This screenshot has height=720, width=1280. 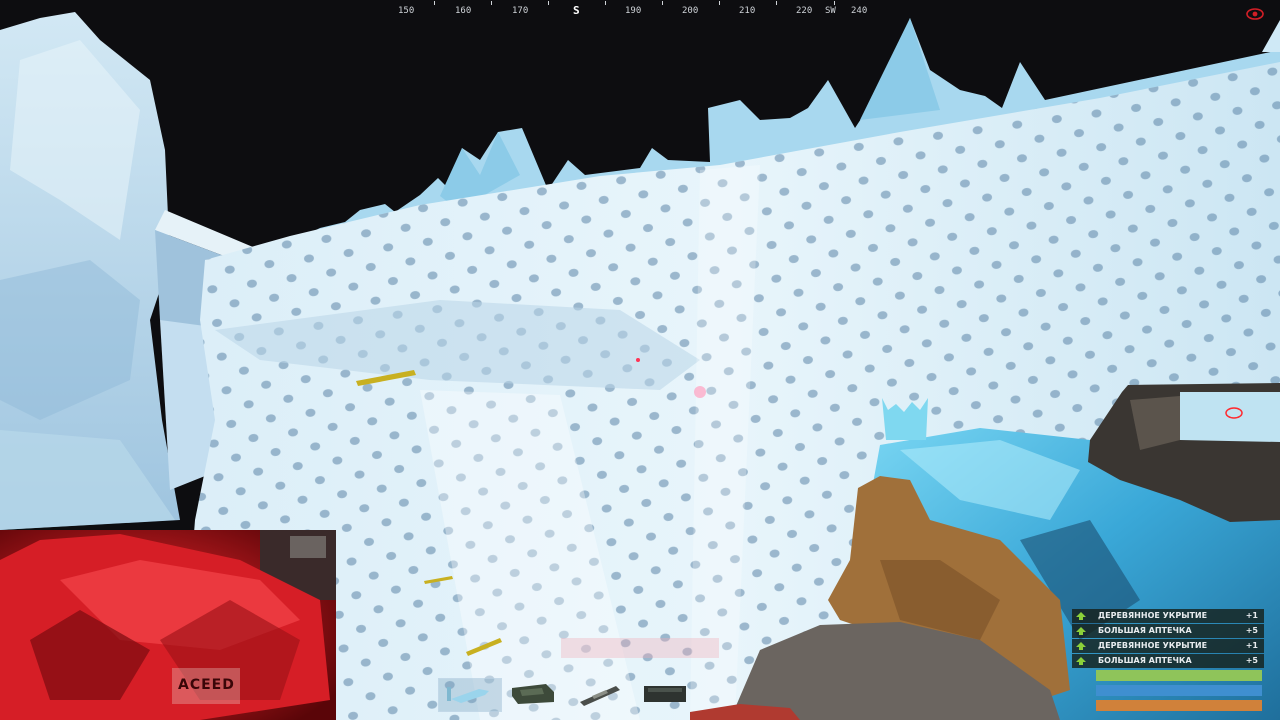 I want to click on food-bar, so click(x=1179, y=705).